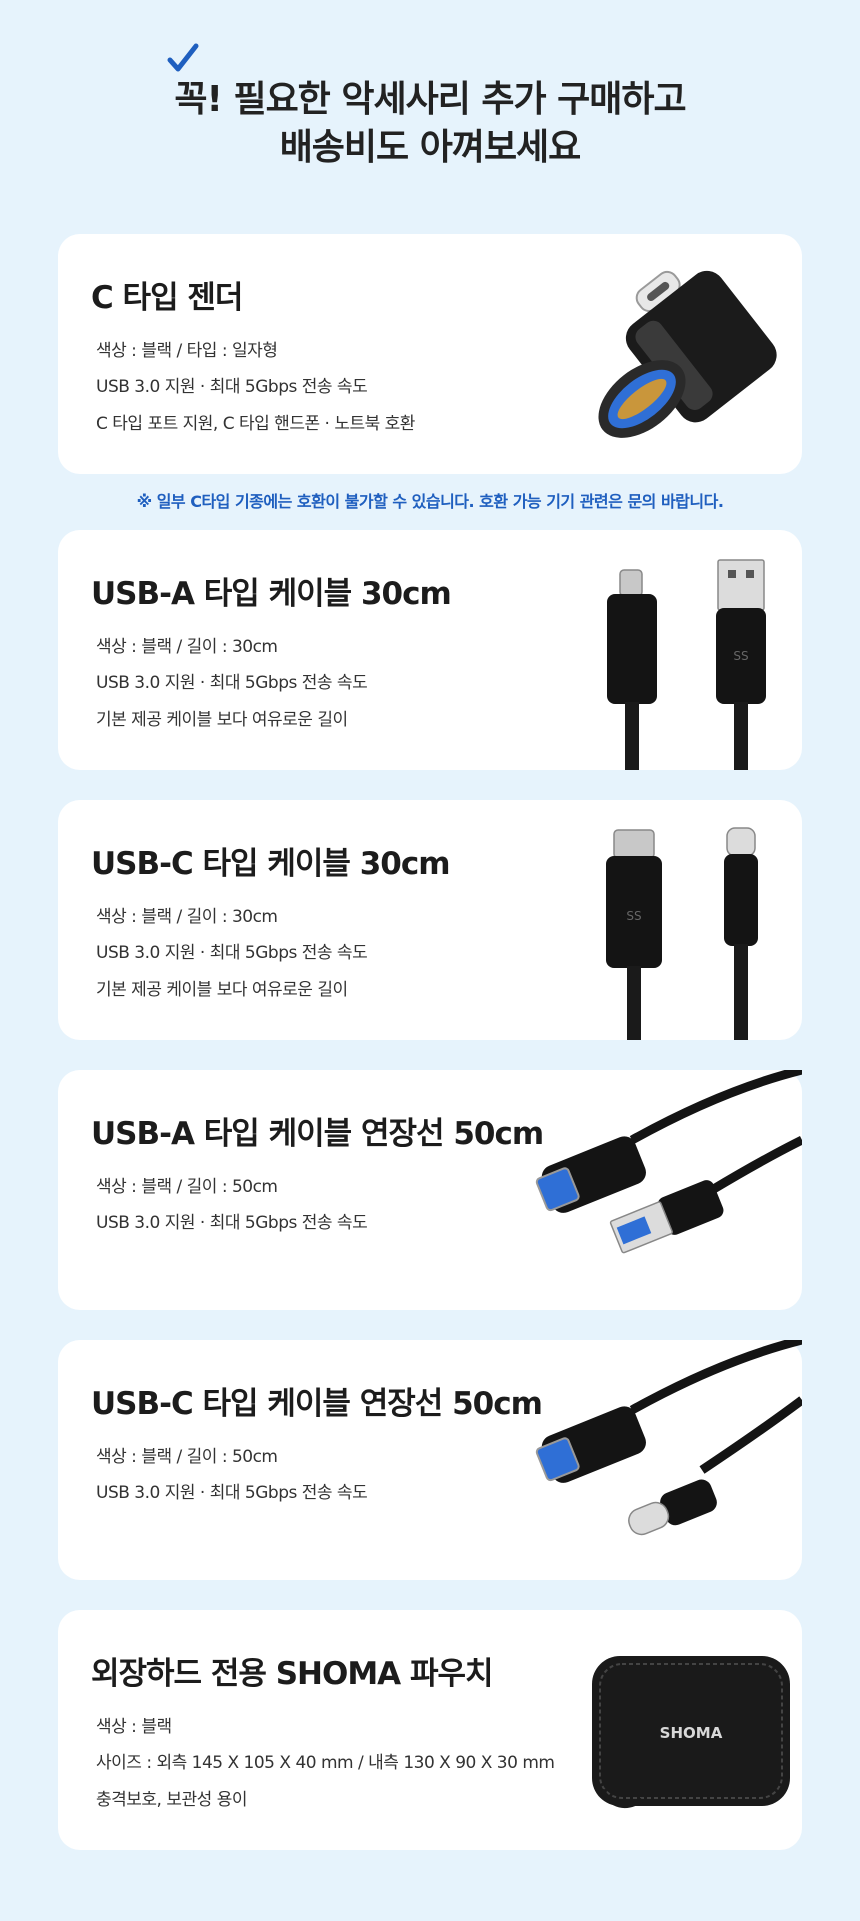  I want to click on usb-c-adapter-image, so click(687, 354).